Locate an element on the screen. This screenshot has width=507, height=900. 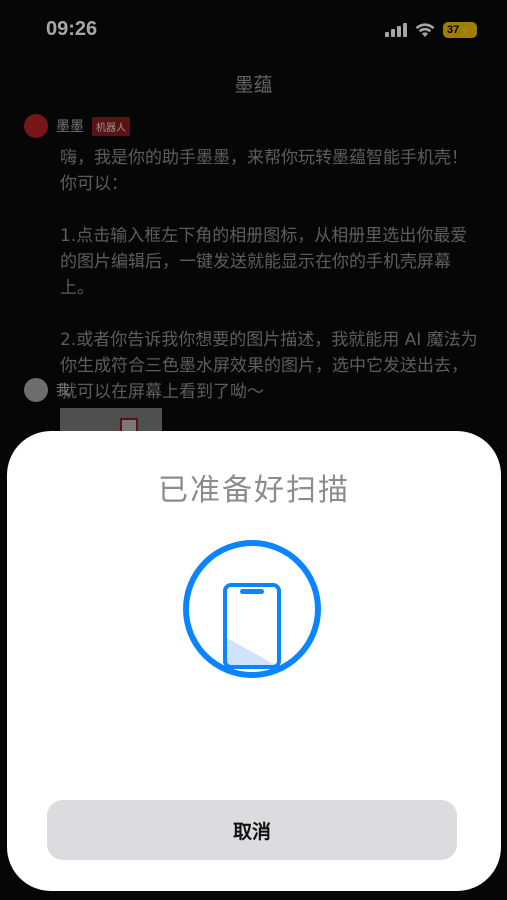
sheet-title: 已准备好扫描 is located at coordinates (254, 490).